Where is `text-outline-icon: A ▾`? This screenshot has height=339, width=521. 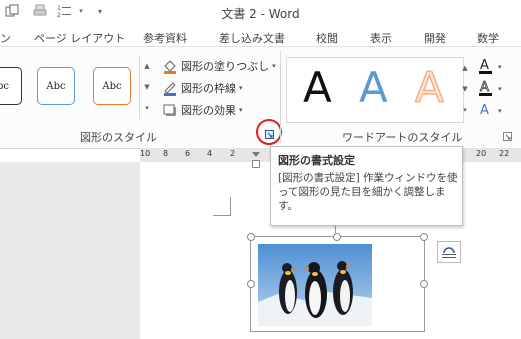
text-outline-icon: A ▾ is located at coordinates (490, 88).